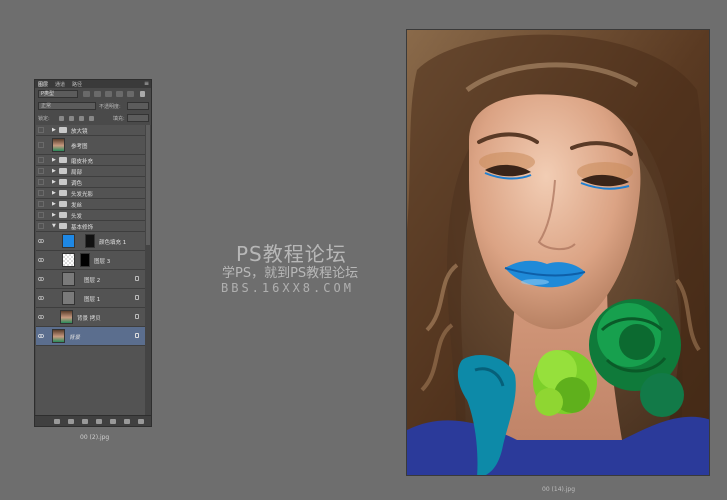 This screenshot has height=500, width=727. I want to click on layer-row: ▶ 局部, so click(91, 171).